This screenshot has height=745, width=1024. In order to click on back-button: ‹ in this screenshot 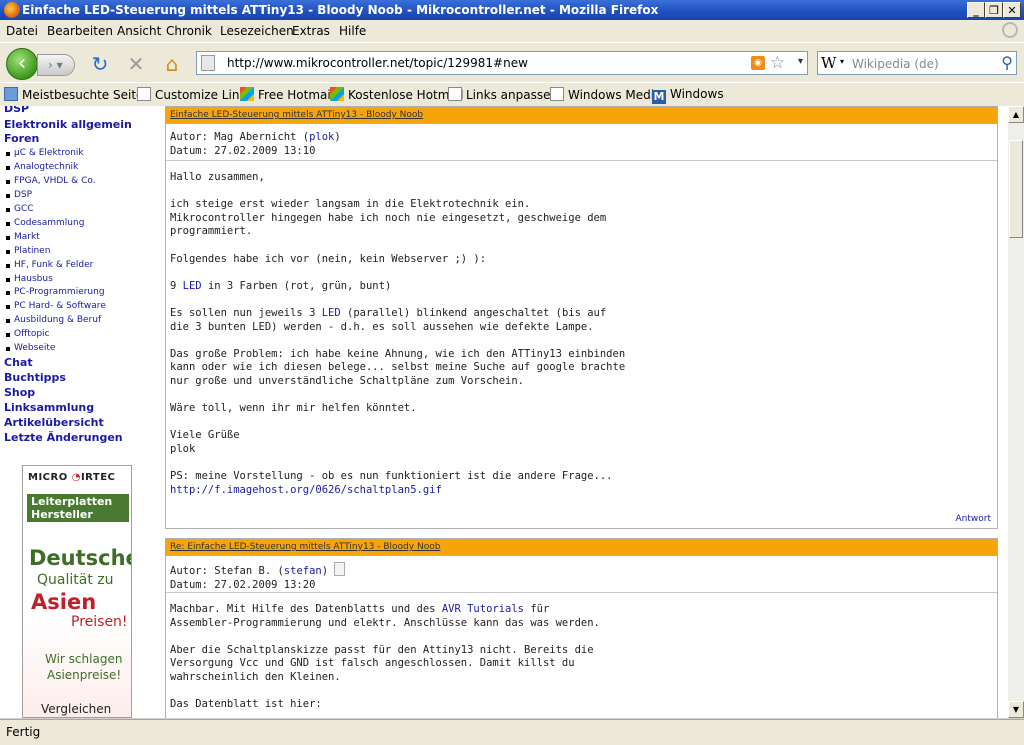, I will do `click(22, 64)`.